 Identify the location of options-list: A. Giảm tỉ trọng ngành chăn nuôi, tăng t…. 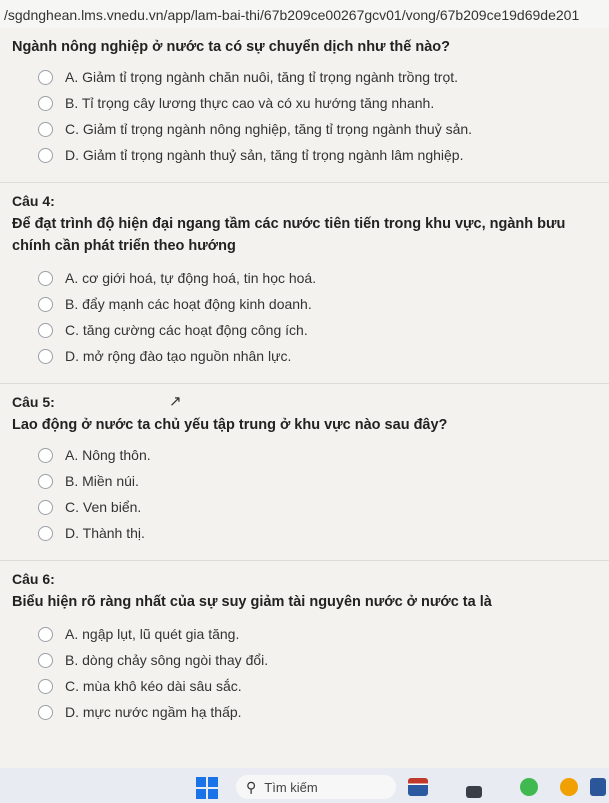
(304, 116).